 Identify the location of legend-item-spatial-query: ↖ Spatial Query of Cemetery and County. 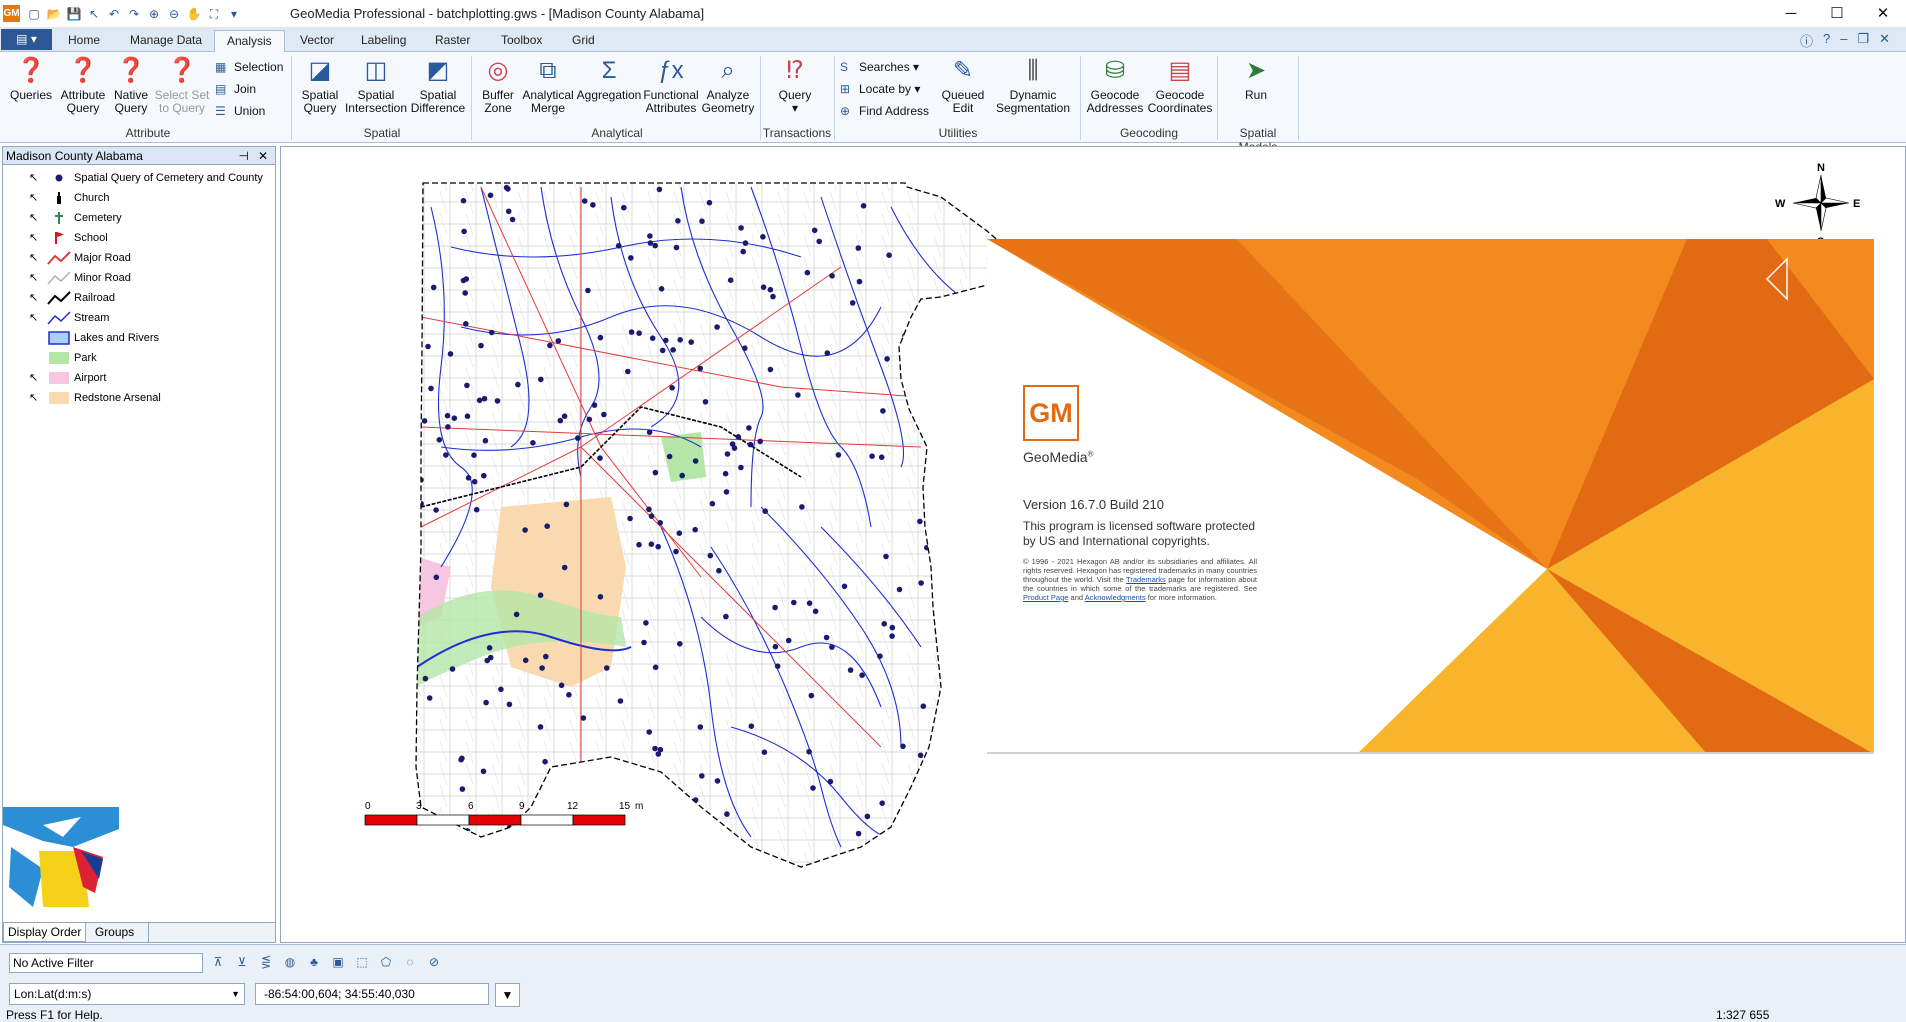
(139, 178).